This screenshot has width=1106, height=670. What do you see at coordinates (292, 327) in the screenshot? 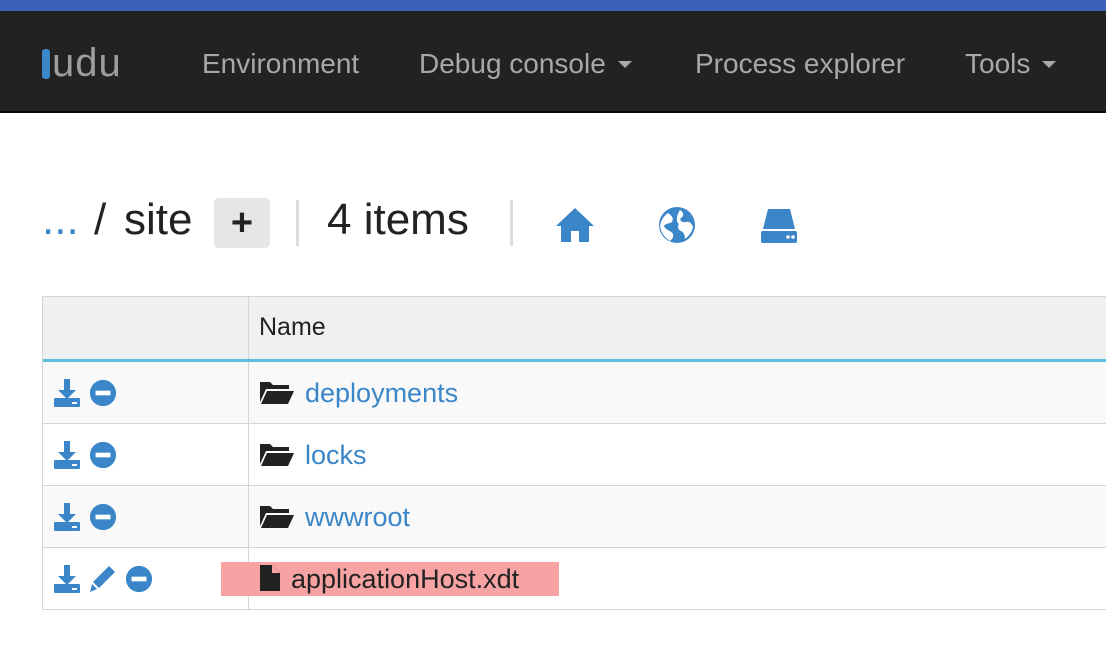
I see `header-name: Name` at bounding box center [292, 327].